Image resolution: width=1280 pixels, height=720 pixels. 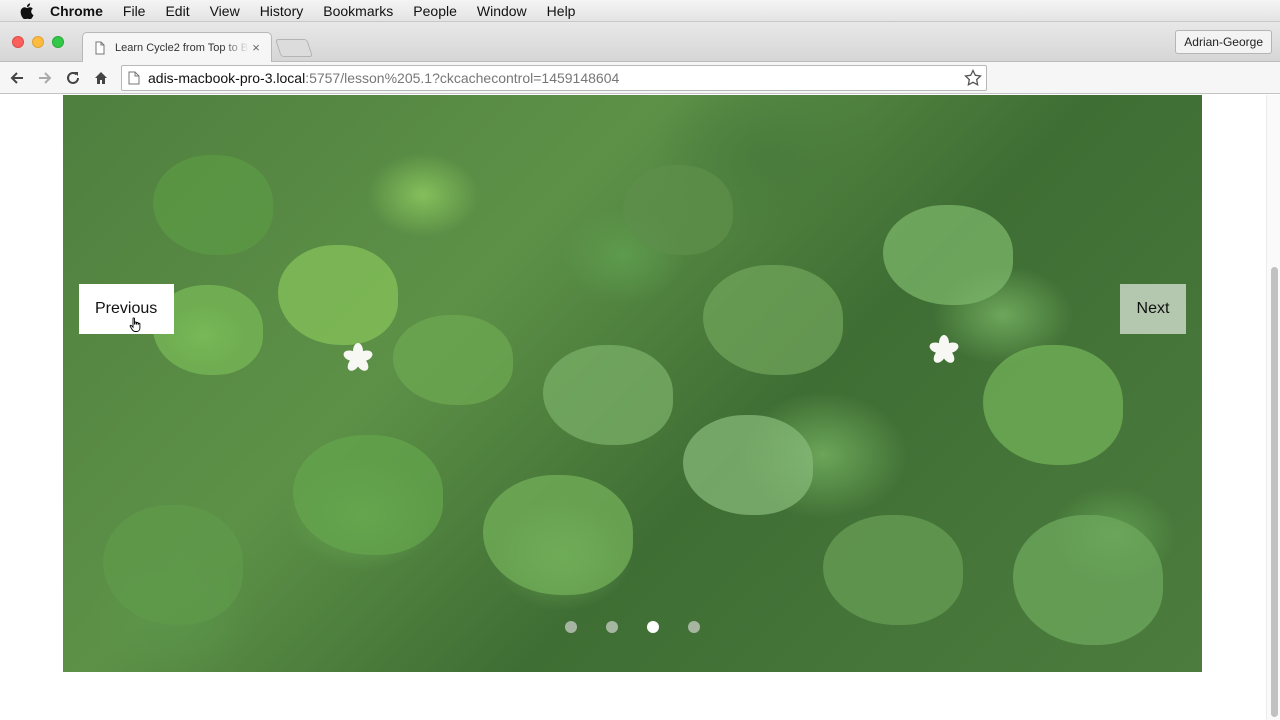 What do you see at coordinates (45, 78) in the screenshot?
I see `arrow-right-icon` at bounding box center [45, 78].